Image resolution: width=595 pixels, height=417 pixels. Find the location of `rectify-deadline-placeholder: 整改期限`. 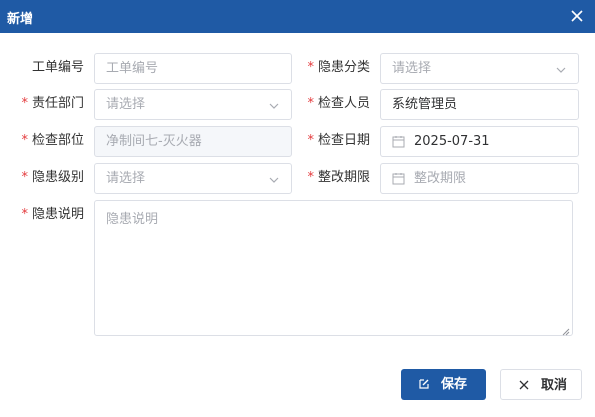

rectify-deadline-placeholder: 整改期限 is located at coordinates (440, 178).